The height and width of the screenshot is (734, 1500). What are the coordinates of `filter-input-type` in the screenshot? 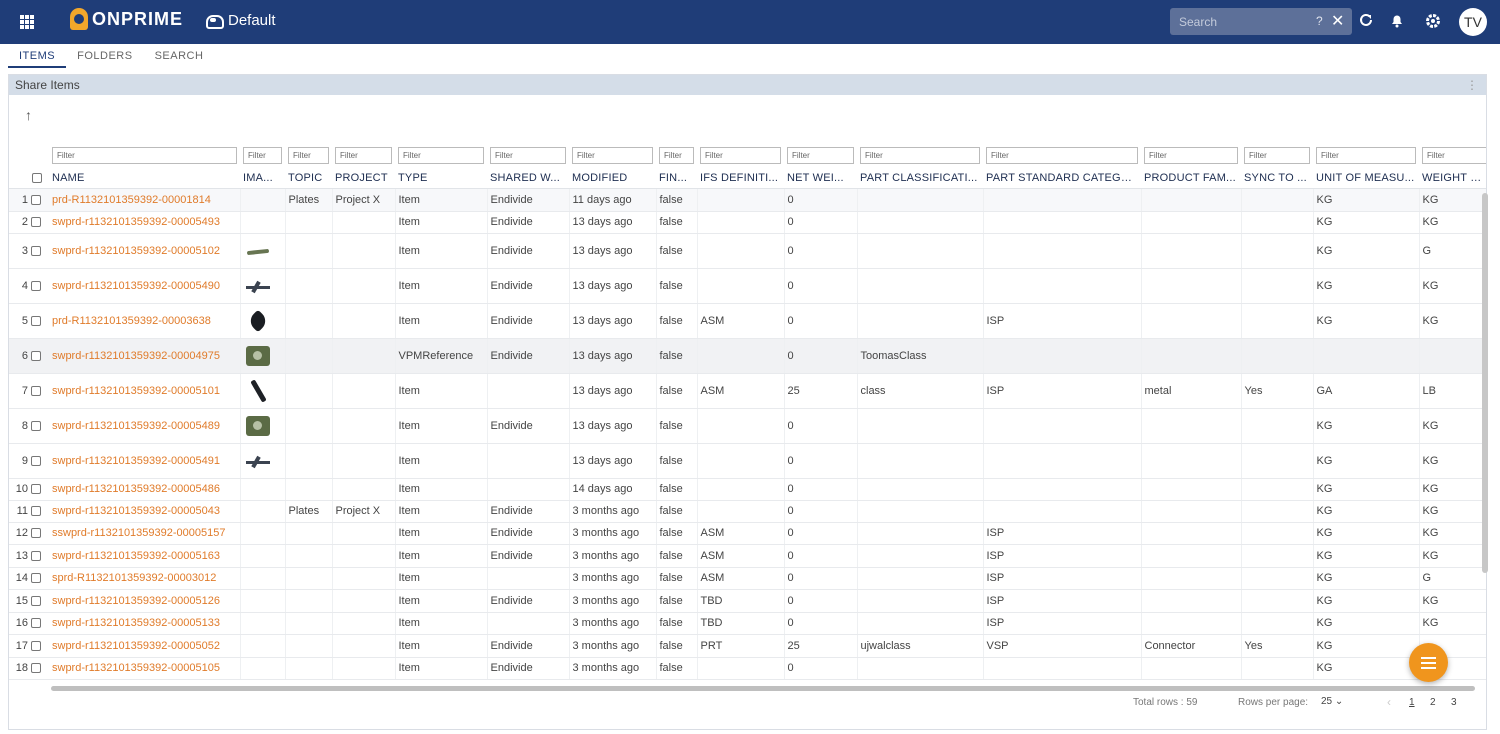 It's located at (441, 155).